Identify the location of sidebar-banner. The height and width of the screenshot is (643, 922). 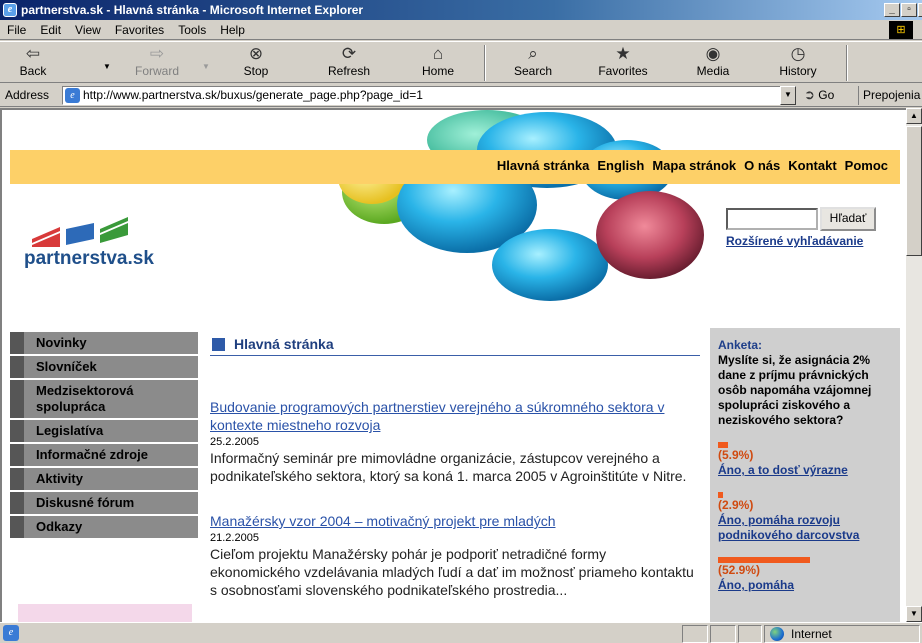
(105, 613).